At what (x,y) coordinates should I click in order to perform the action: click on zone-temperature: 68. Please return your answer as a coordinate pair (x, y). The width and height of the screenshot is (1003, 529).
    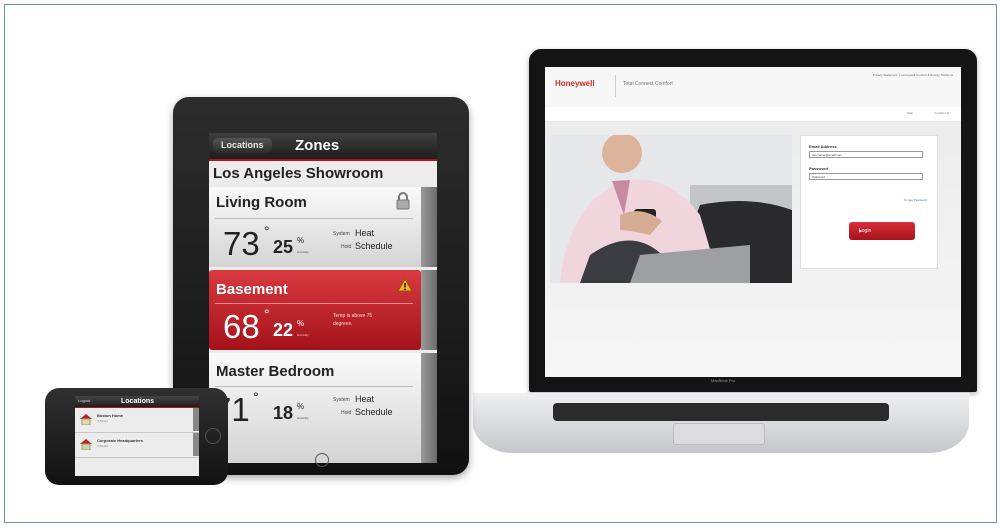
    Looking at the image, I should click on (241, 326).